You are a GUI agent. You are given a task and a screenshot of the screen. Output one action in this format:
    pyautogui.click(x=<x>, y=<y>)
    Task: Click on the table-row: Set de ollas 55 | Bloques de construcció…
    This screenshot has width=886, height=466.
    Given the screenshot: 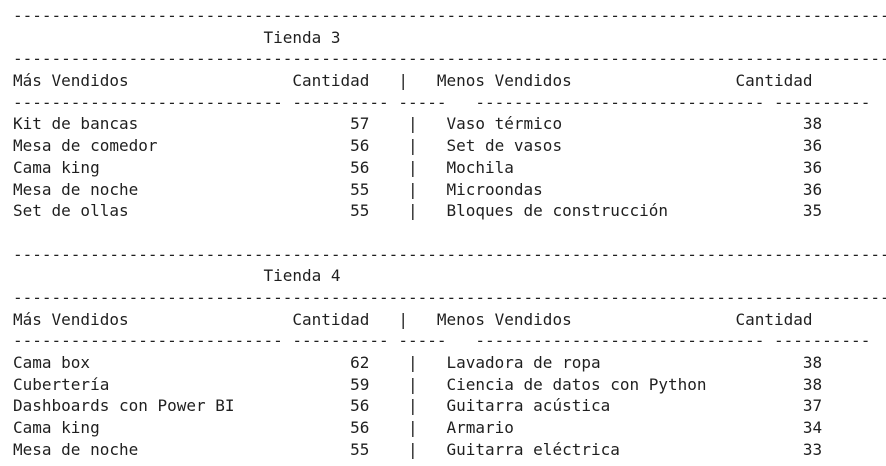 What is the action you would take?
    pyautogui.click(x=418, y=211)
    